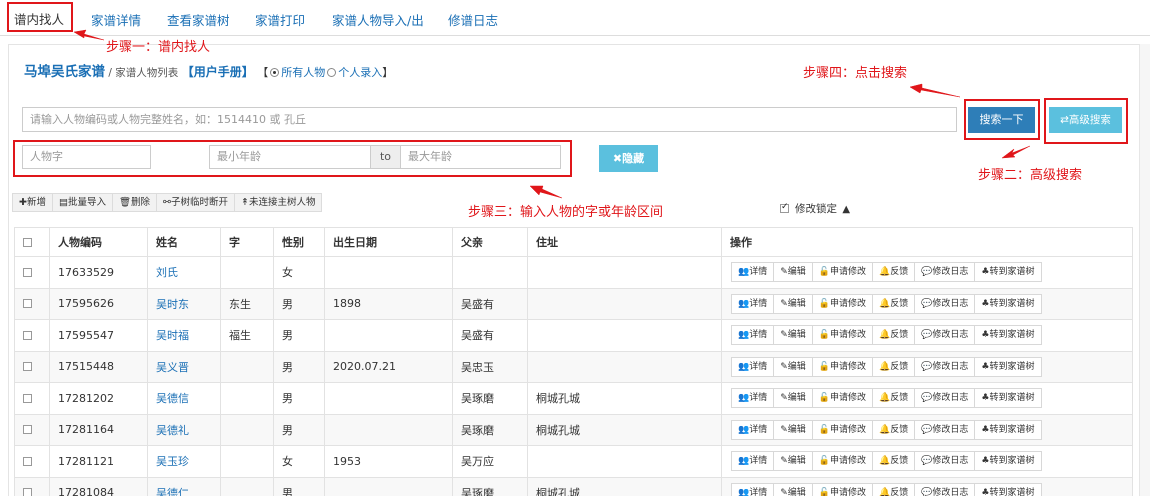 Image resolution: width=1150 pixels, height=496 pixels. Describe the element at coordinates (332, 72) in the screenshot. I see `radio-personal-entry` at that location.